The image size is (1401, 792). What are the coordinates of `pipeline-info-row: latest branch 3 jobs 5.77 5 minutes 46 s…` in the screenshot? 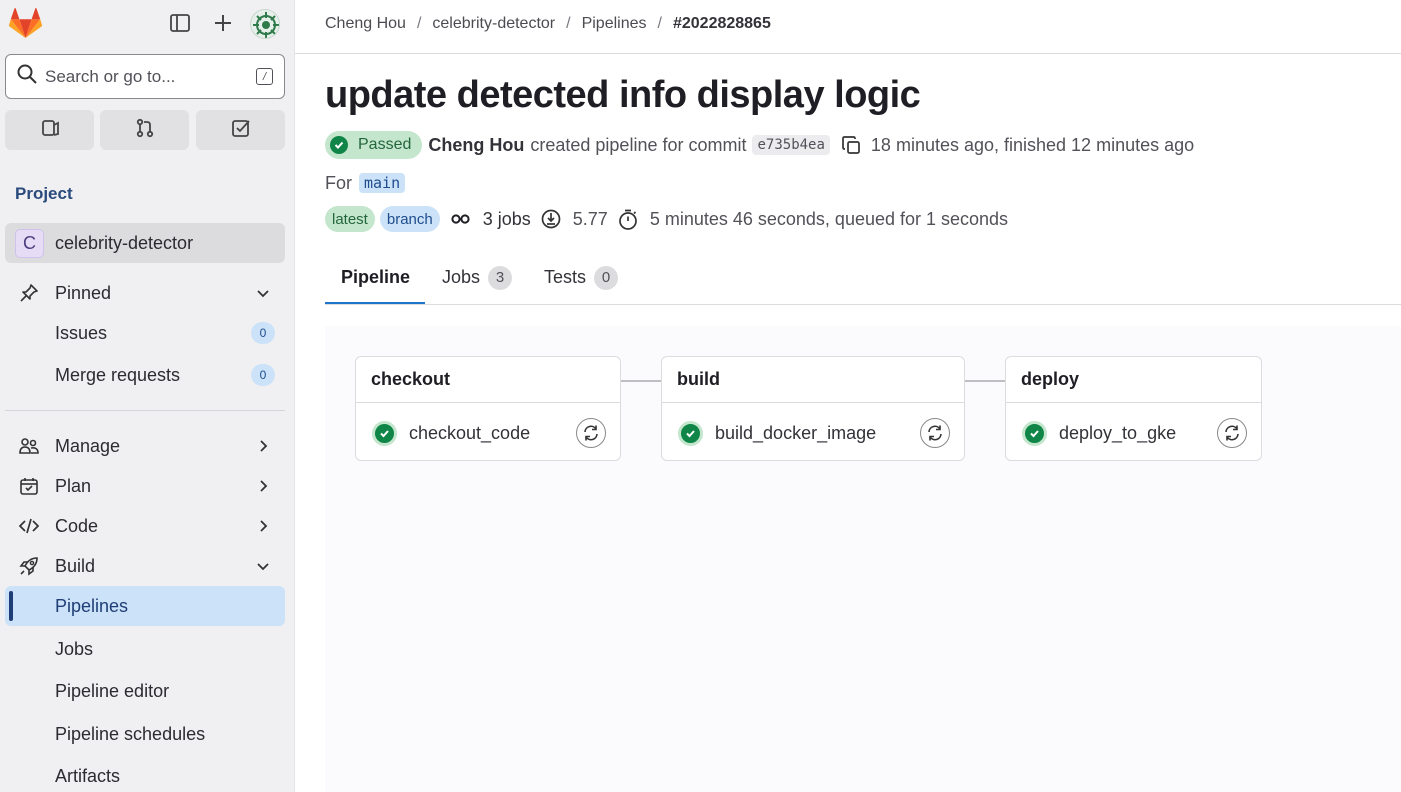 It's located at (666, 219).